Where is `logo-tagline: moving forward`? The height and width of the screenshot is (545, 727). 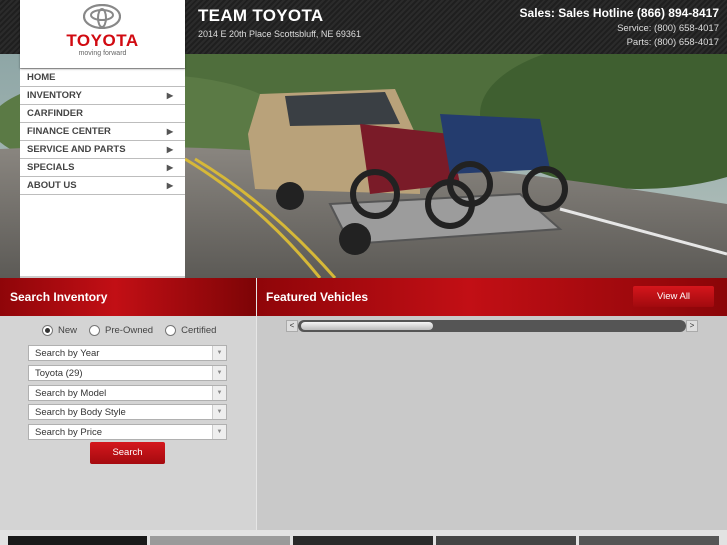
logo-tagline: moving forward is located at coordinates (102, 53).